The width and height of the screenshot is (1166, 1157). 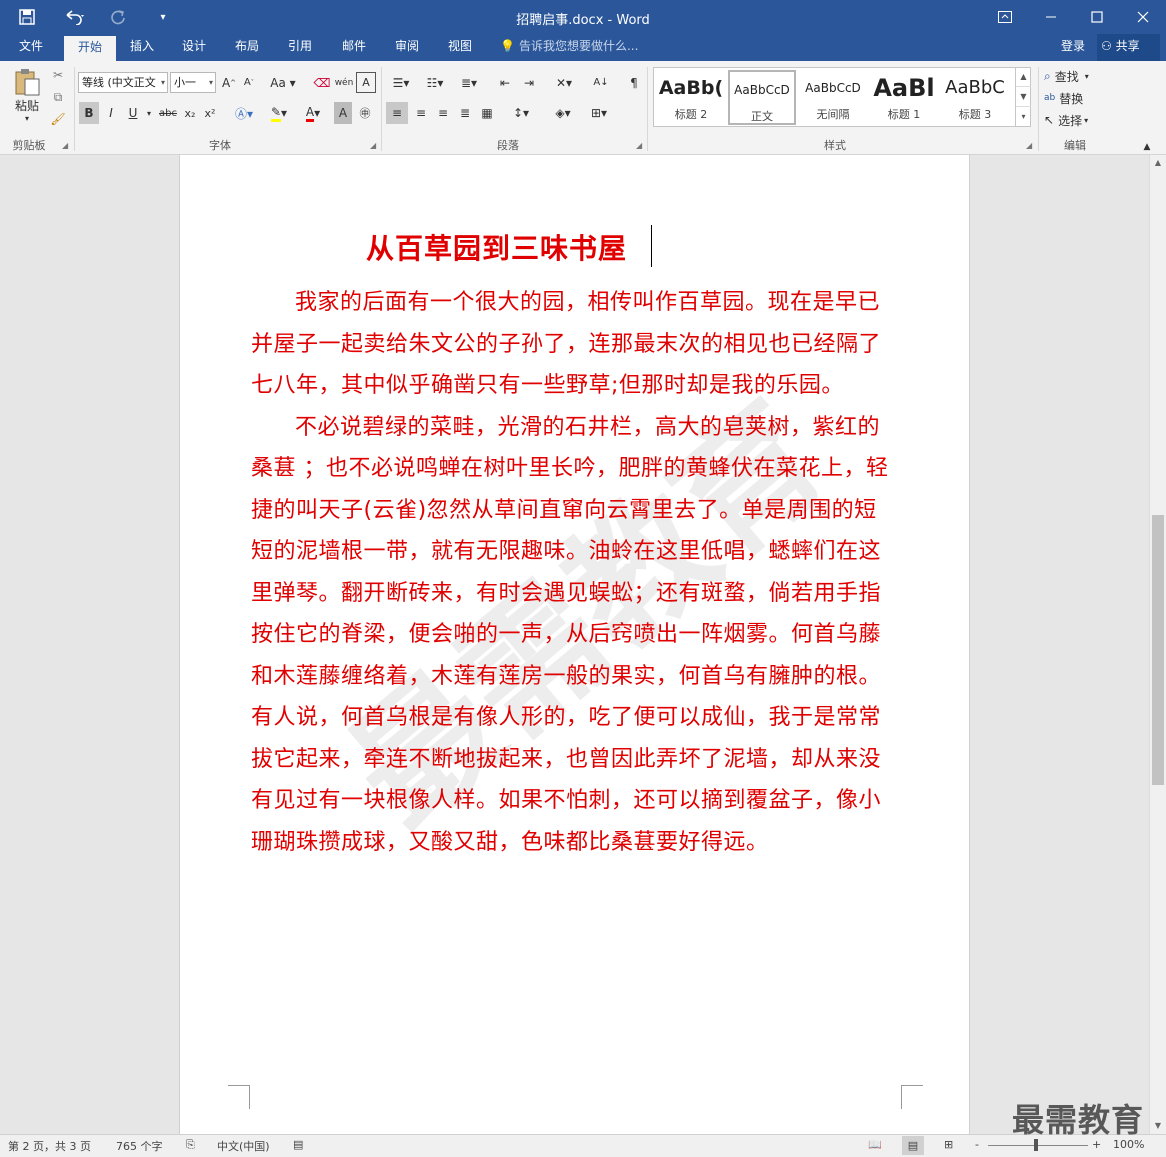 I want to click on font-color-icon: A ▾, so click(x=313, y=113).